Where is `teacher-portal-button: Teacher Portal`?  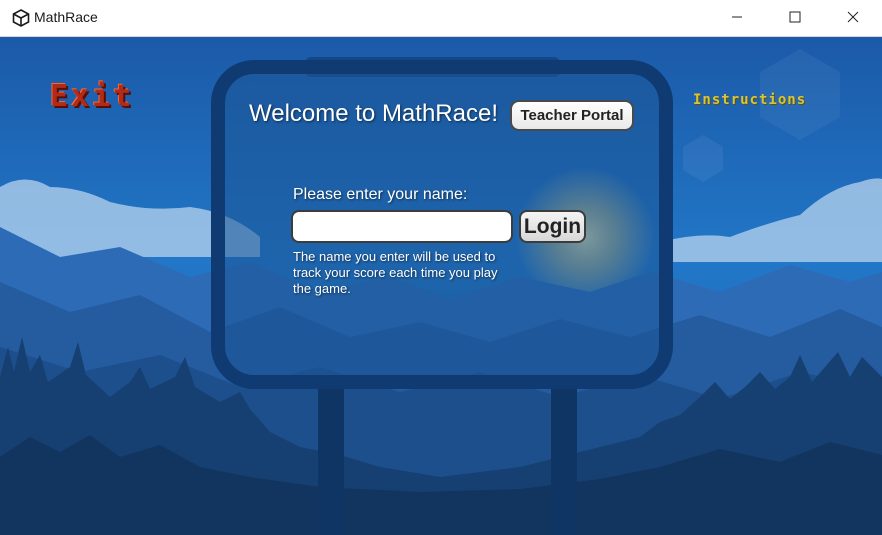 teacher-portal-button: Teacher Portal is located at coordinates (572, 115).